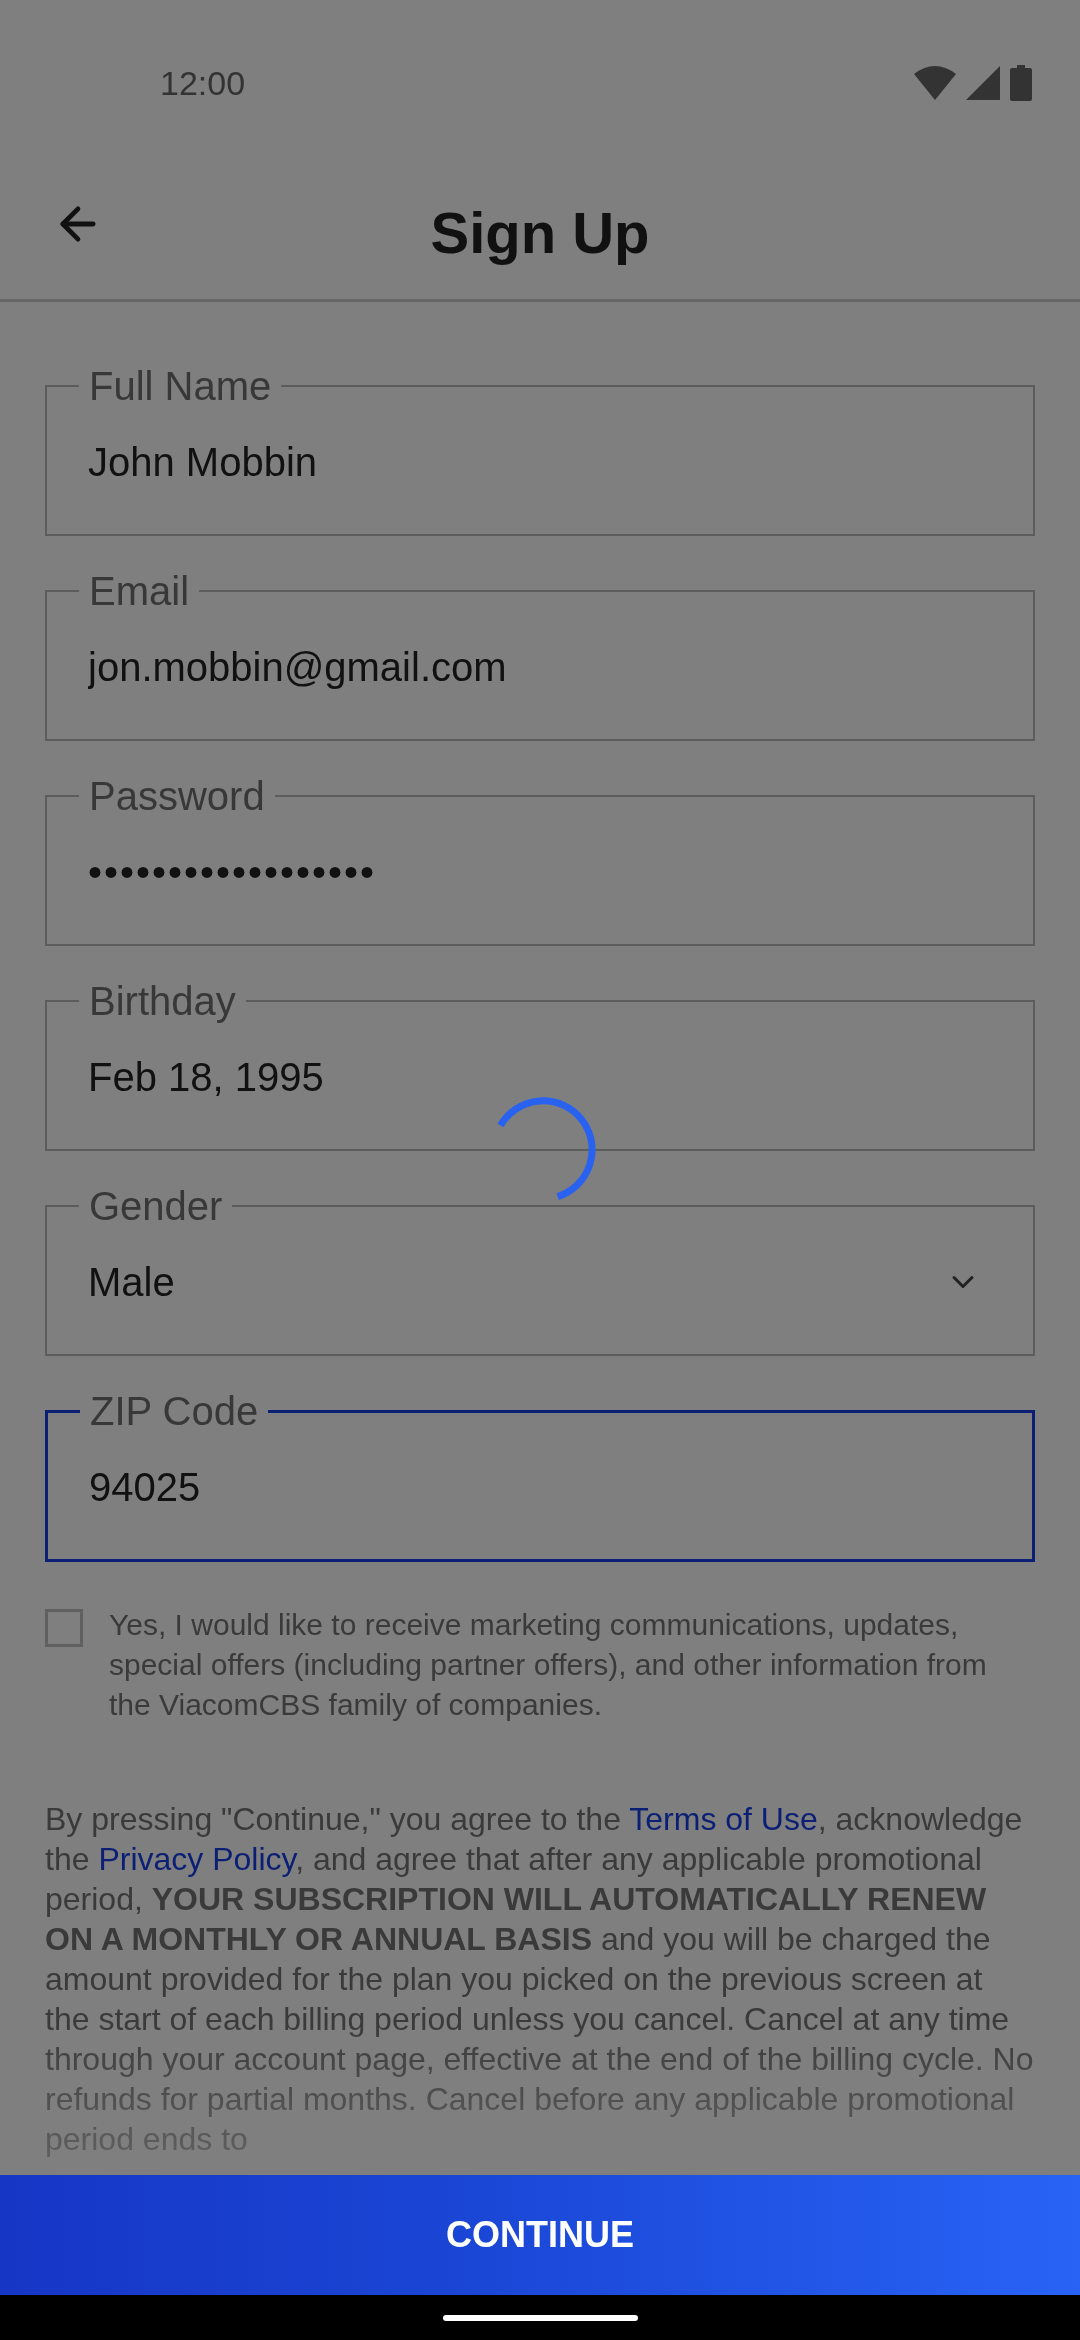 The height and width of the screenshot is (2340, 1080). What do you see at coordinates (540, 2235) in the screenshot?
I see `continue-button: CONTINUE` at bounding box center [540, 2235].